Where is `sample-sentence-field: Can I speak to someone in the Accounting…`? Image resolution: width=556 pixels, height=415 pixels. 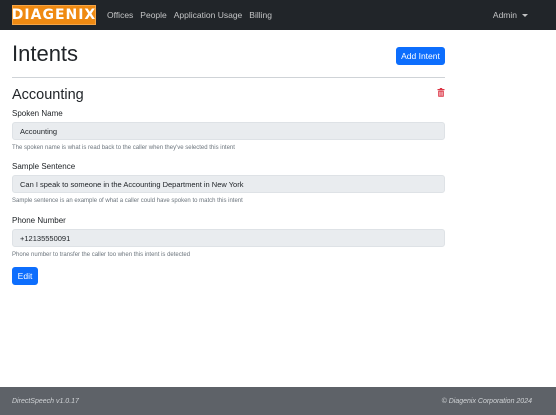 sample-sentence-field: Can I speak to someone in the Accounting… is located at coordinates (228, 184).